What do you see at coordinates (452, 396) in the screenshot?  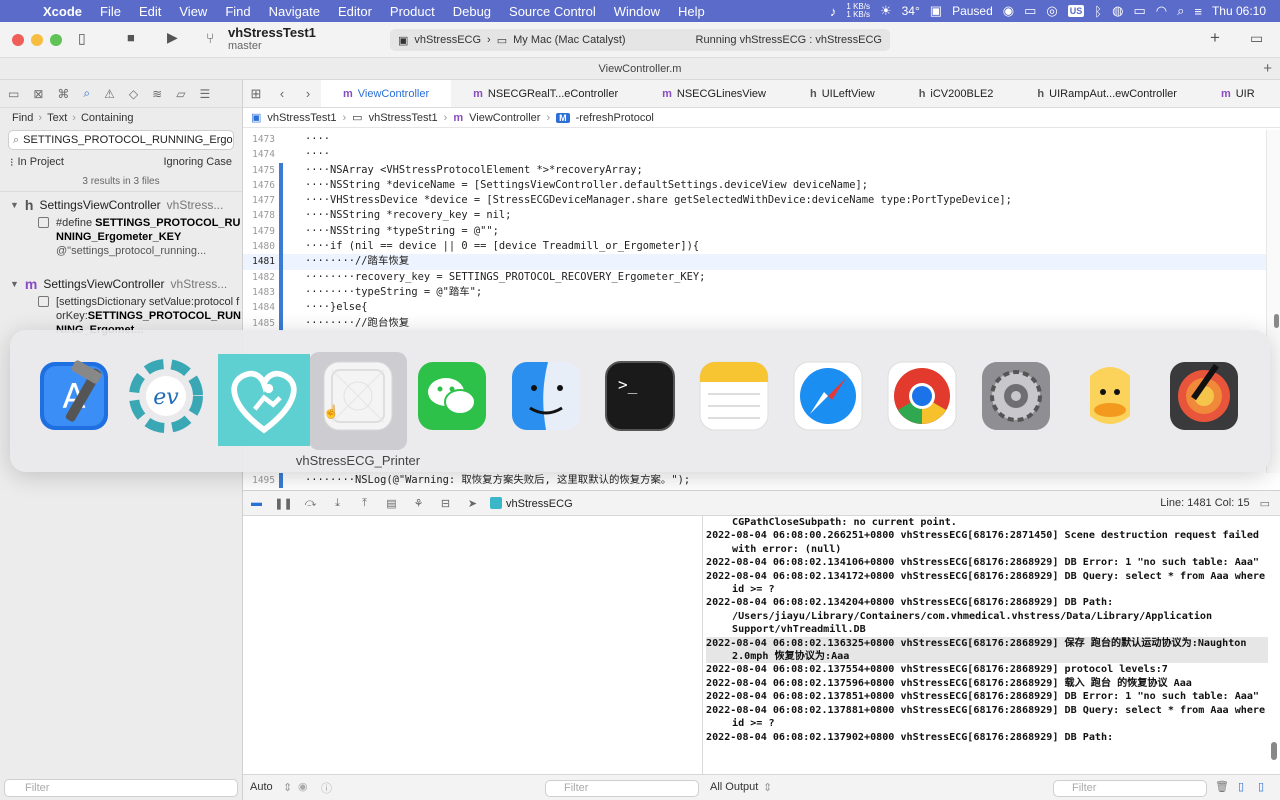 I see `app-wechat-icon` at bounding box center [452, 396].